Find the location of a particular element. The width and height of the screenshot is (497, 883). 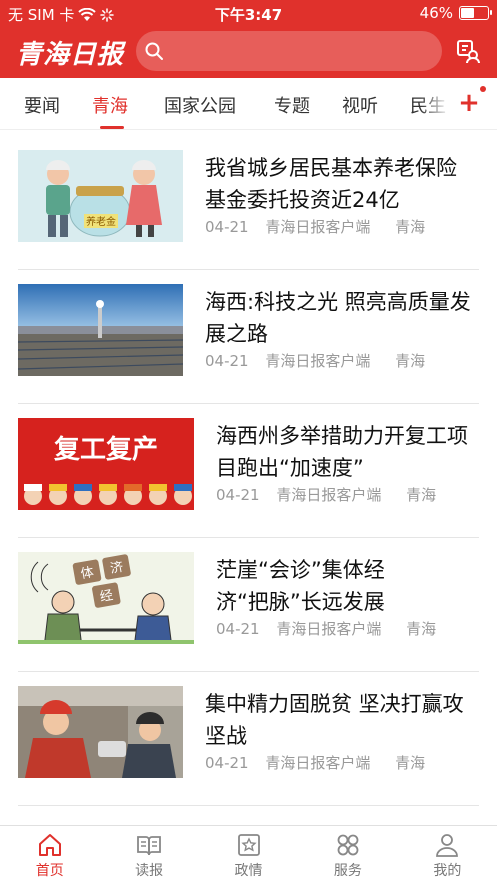

tab-qinghai: 青海 is located at coordinates (110, 105).